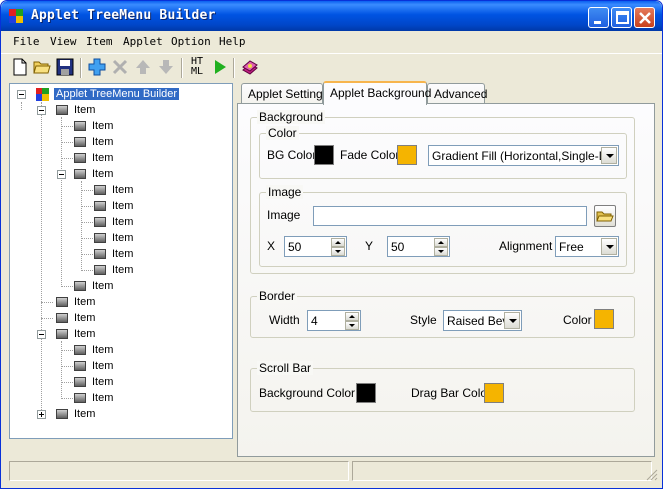 The height and width of the screenshot is (489, 663). I want to click on html-icon: HT ML, so click(197, 67).